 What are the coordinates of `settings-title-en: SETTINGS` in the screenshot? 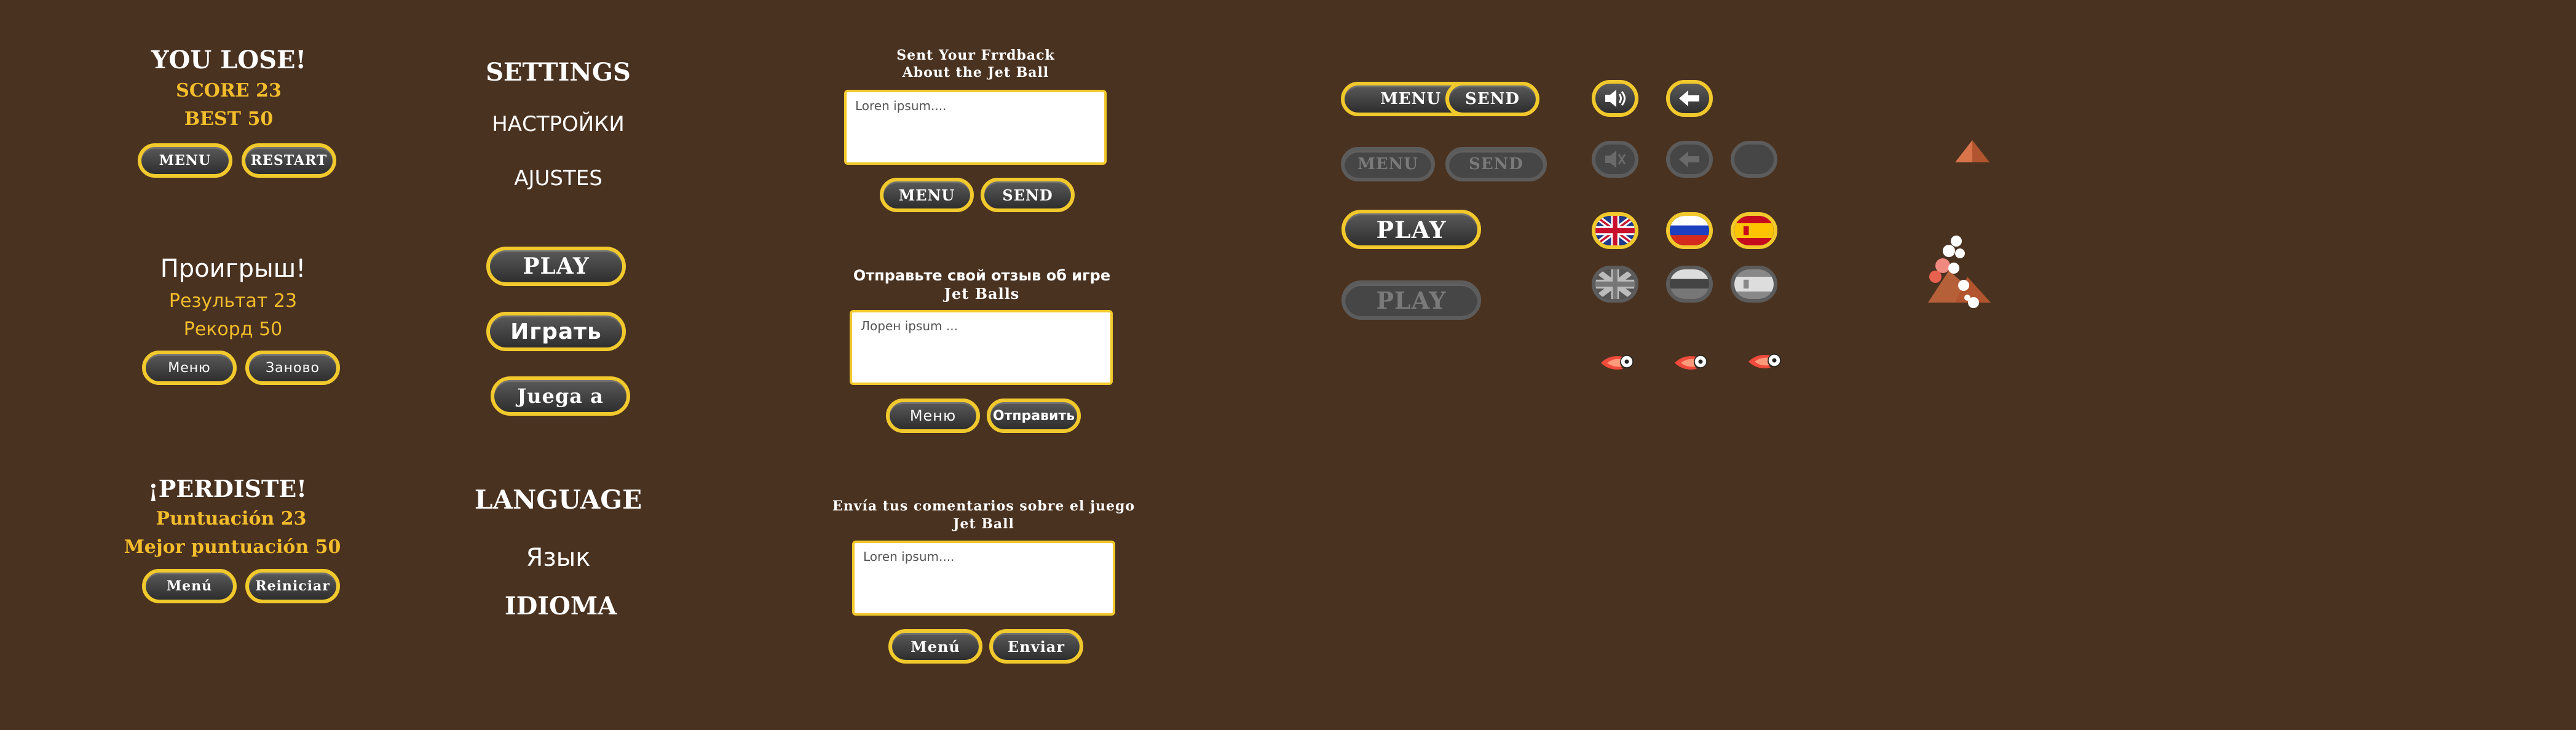 It's located at (558, 72).